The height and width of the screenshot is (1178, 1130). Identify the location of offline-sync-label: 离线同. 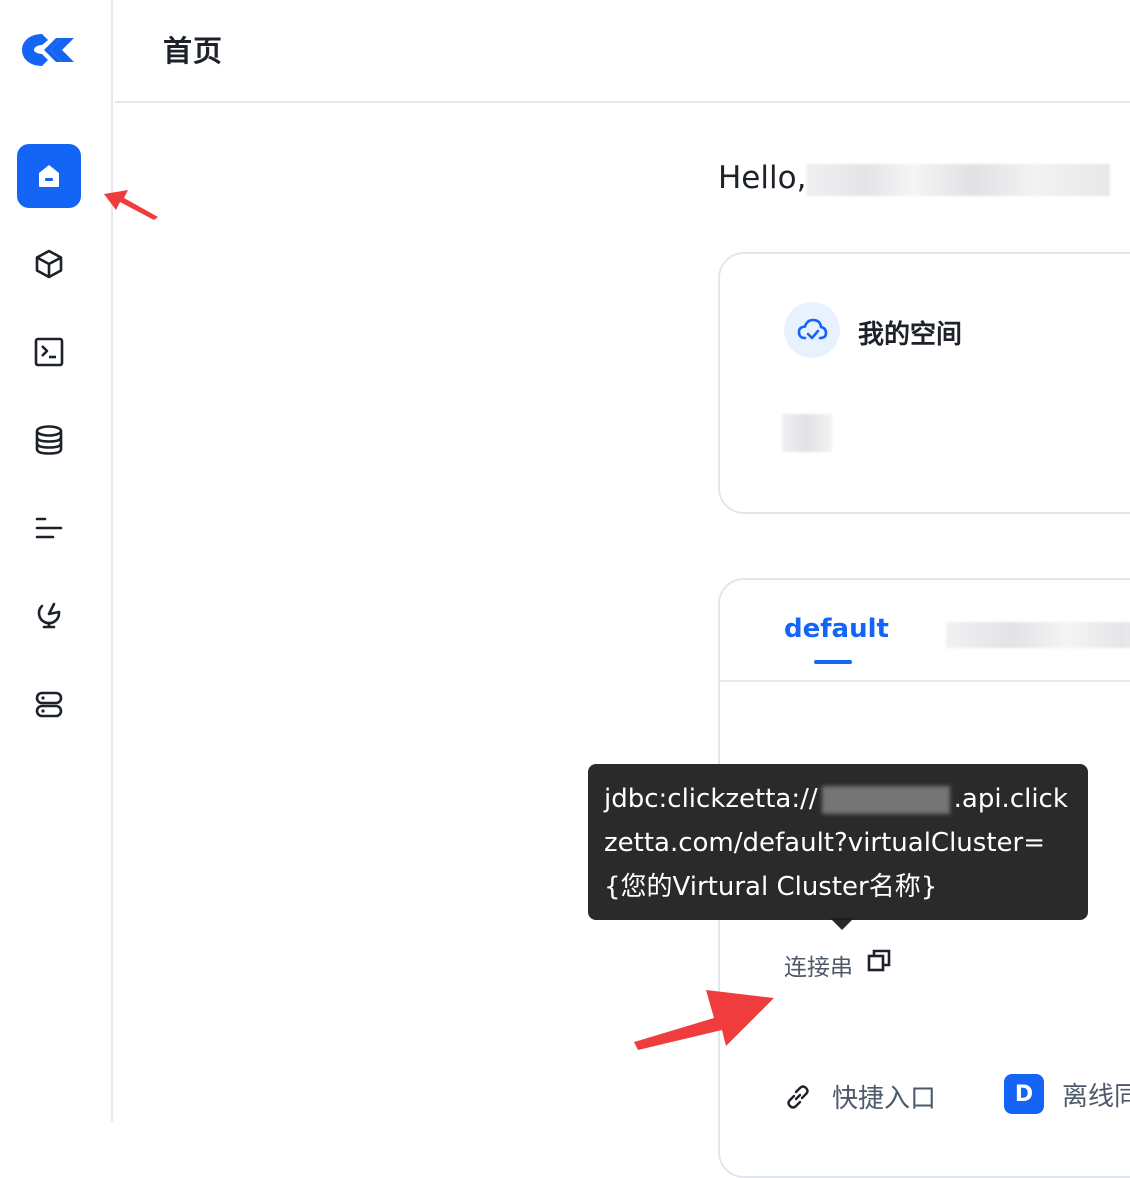
(1096, 1096).